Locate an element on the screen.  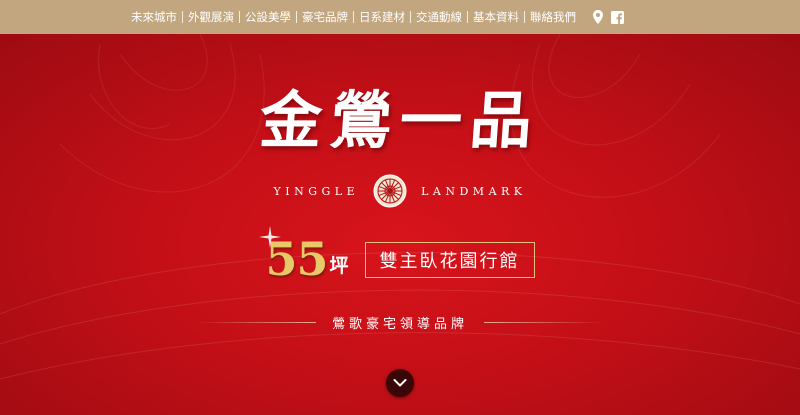
nav-item-future-city: 未來城市 is located at coordinates (154, 17).